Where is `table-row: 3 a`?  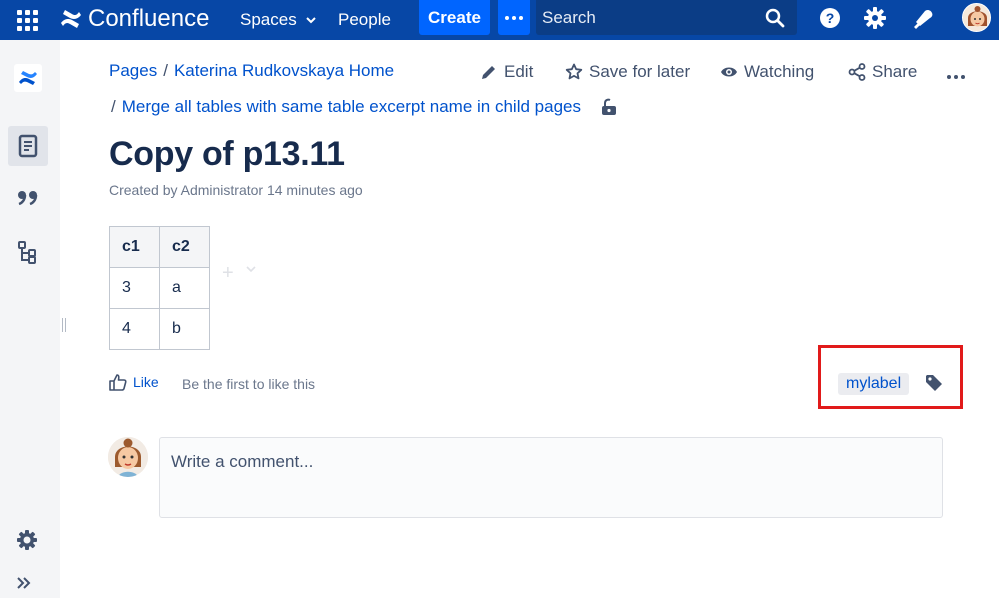 table-row: 3 a is located at coordinates (159, 288).